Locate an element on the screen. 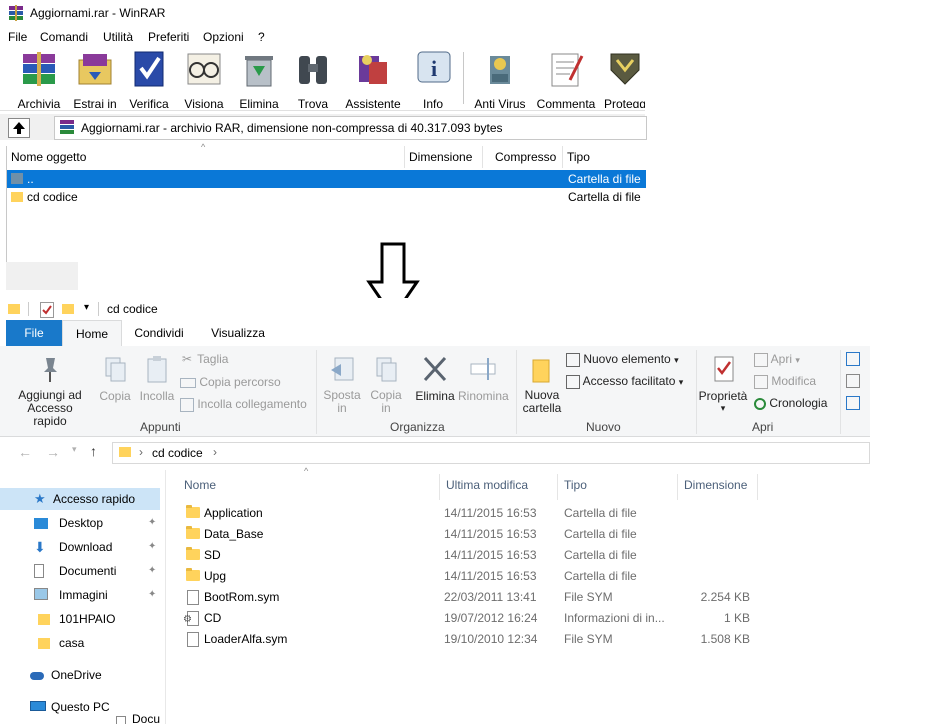 The image size is (932, 724). sidebar-item-immagini: Immagini ✦ is located at coordinates (80, 595).